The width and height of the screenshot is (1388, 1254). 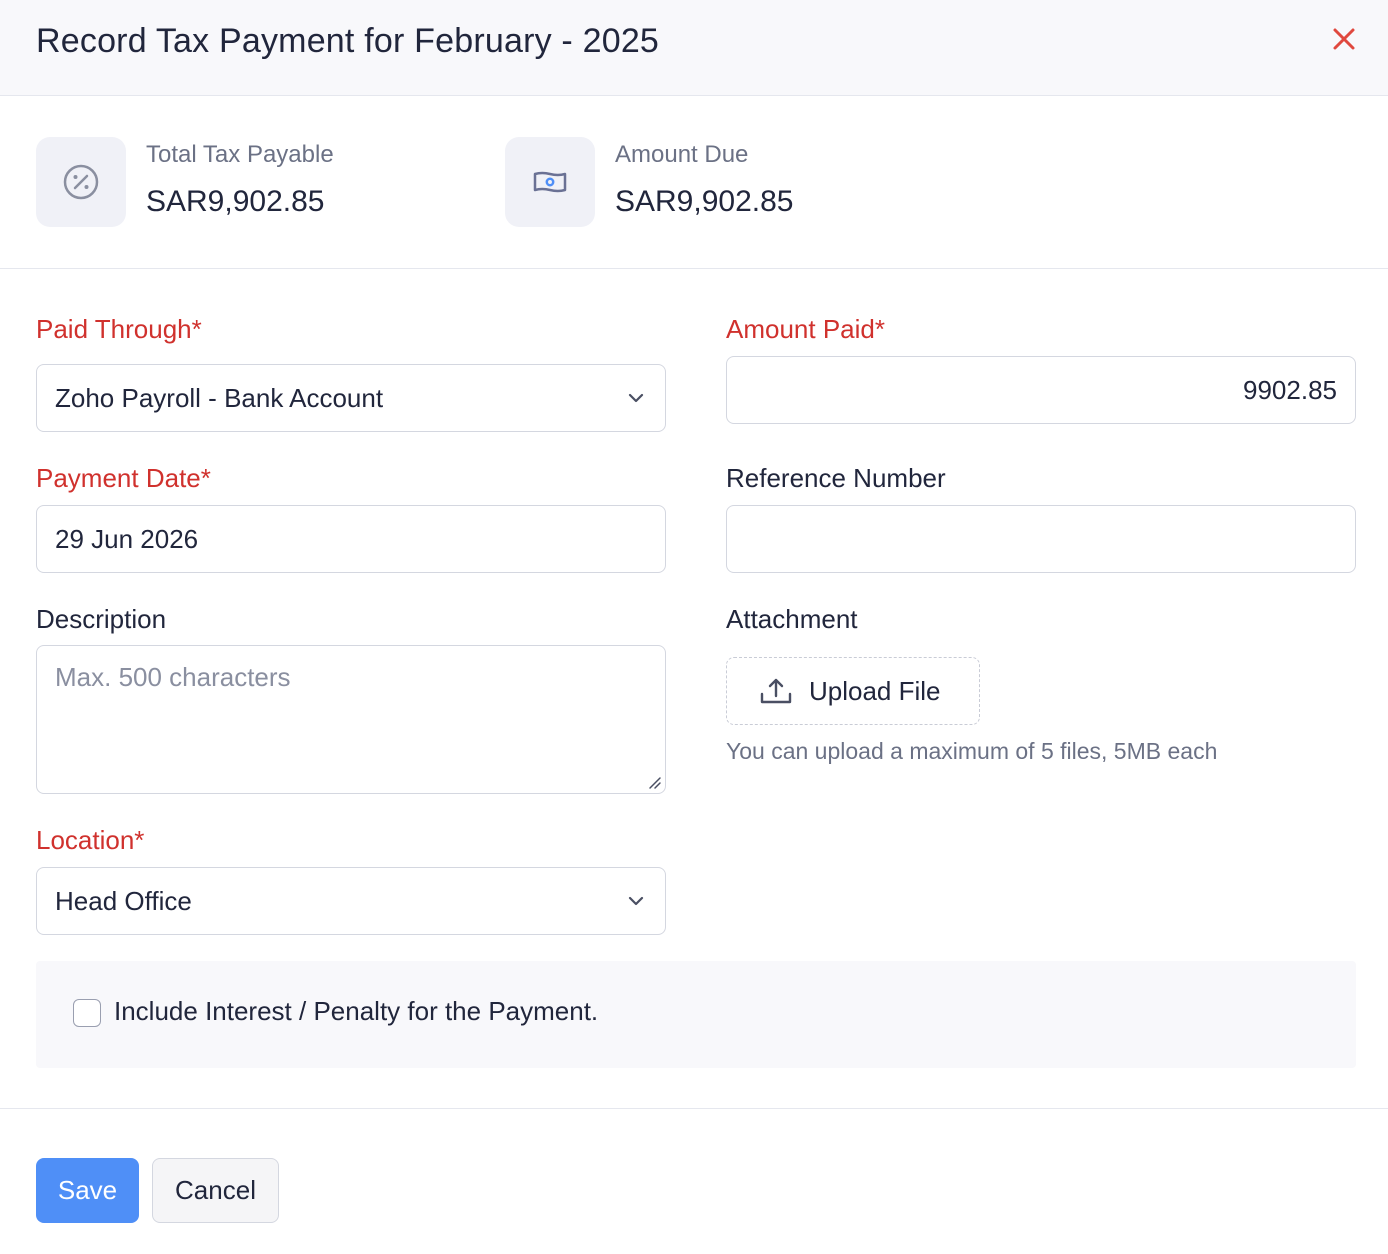 I want to click on percent-icon, so click(x=81, y=182).